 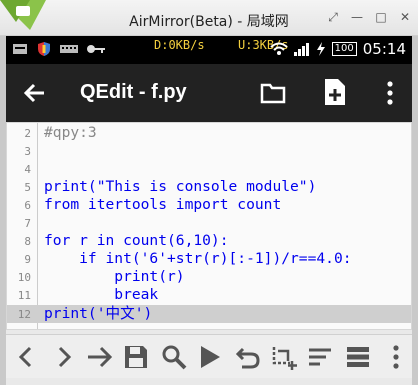 I want to click on line-number: 10, so click(x=24, y=277).